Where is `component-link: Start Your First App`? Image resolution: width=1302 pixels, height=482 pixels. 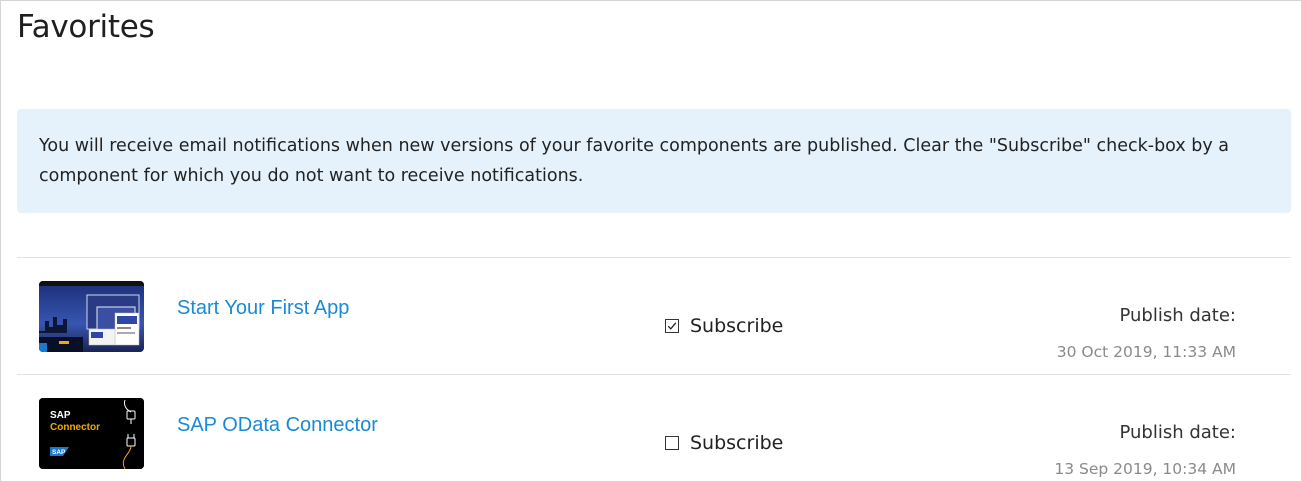 component-link: Start Your First App is located at coordinates (263, 308).